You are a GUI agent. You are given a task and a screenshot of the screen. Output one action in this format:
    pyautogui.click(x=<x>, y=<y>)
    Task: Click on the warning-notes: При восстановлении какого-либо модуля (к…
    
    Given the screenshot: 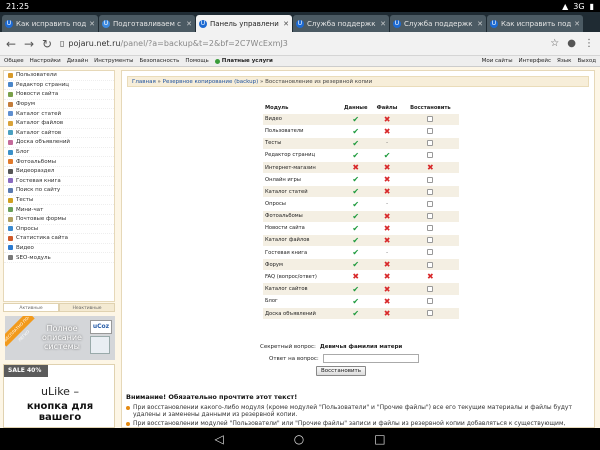 What is the action you would take?
    pyautogui.click(x=358, y=416)
    